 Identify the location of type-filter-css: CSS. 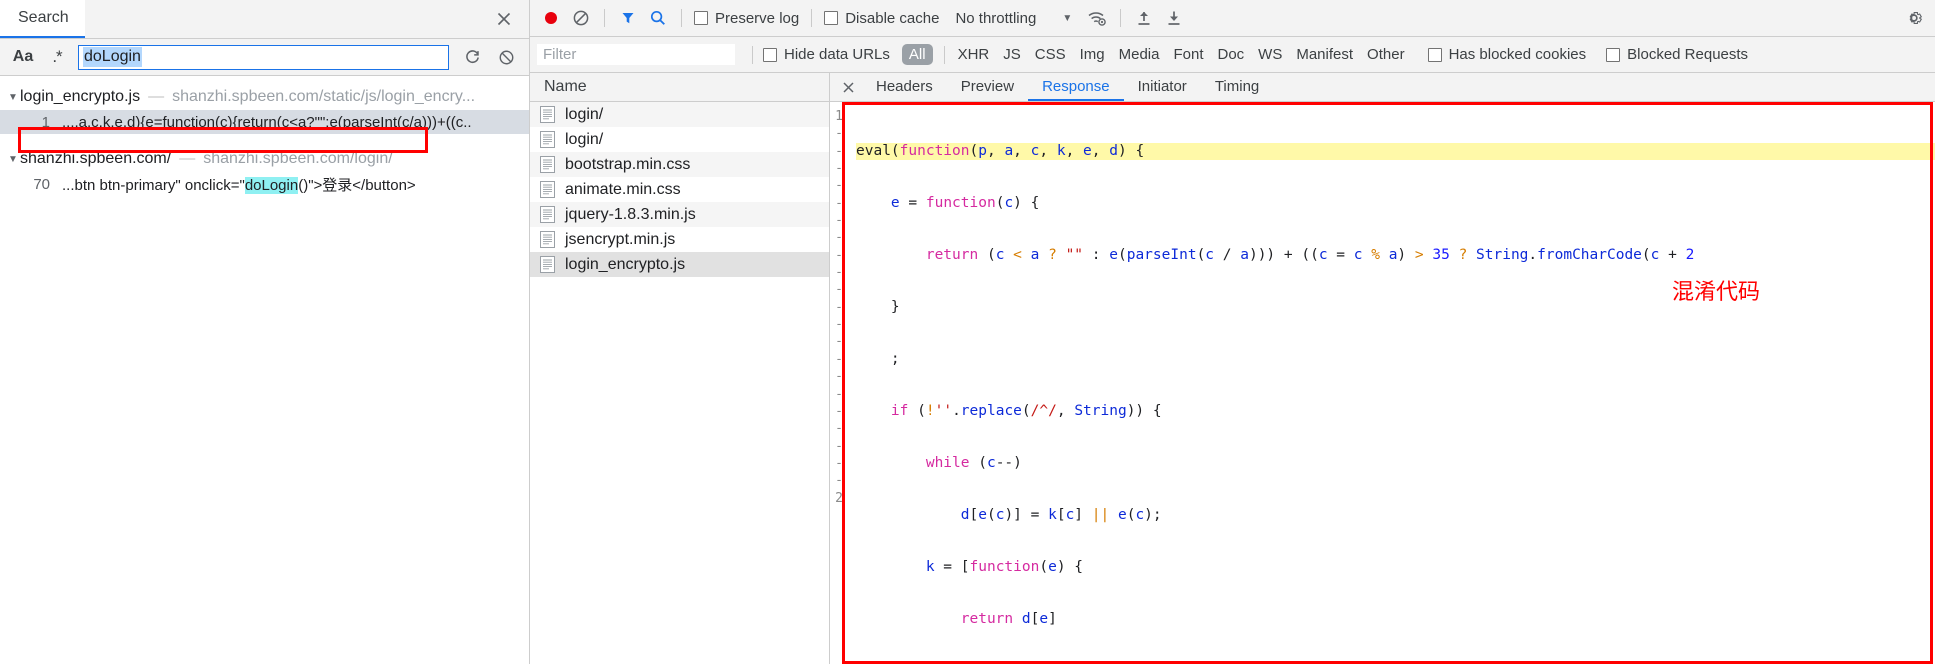
(1050, 54).